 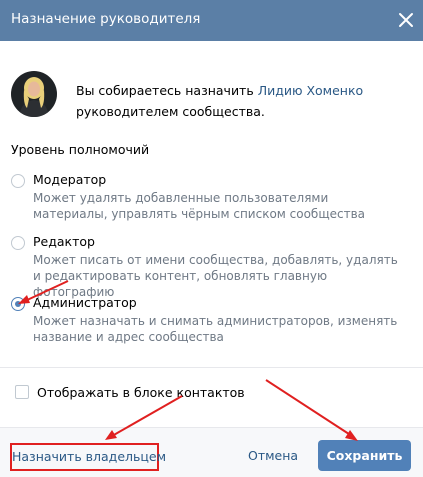 What do you see at coordinates (88, 457) in the screenshot?
I see `assign-owner-link: Назначить владельцем` at bounding box center [88, 457].